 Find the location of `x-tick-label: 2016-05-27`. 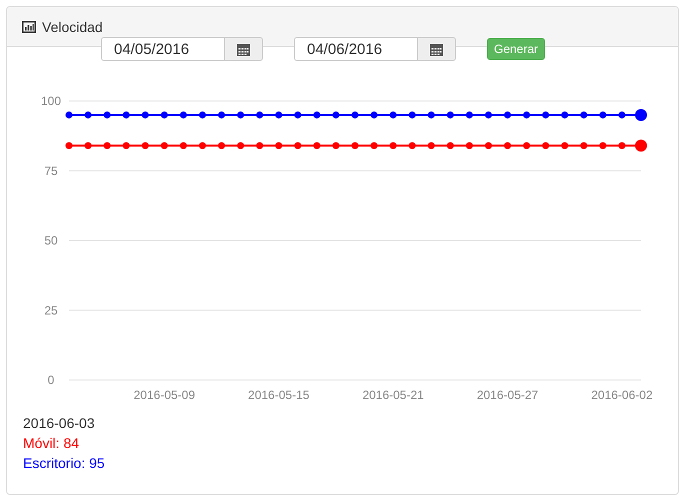

x-tick-label: 2016-05-27 is located at coordinates (507, 395).